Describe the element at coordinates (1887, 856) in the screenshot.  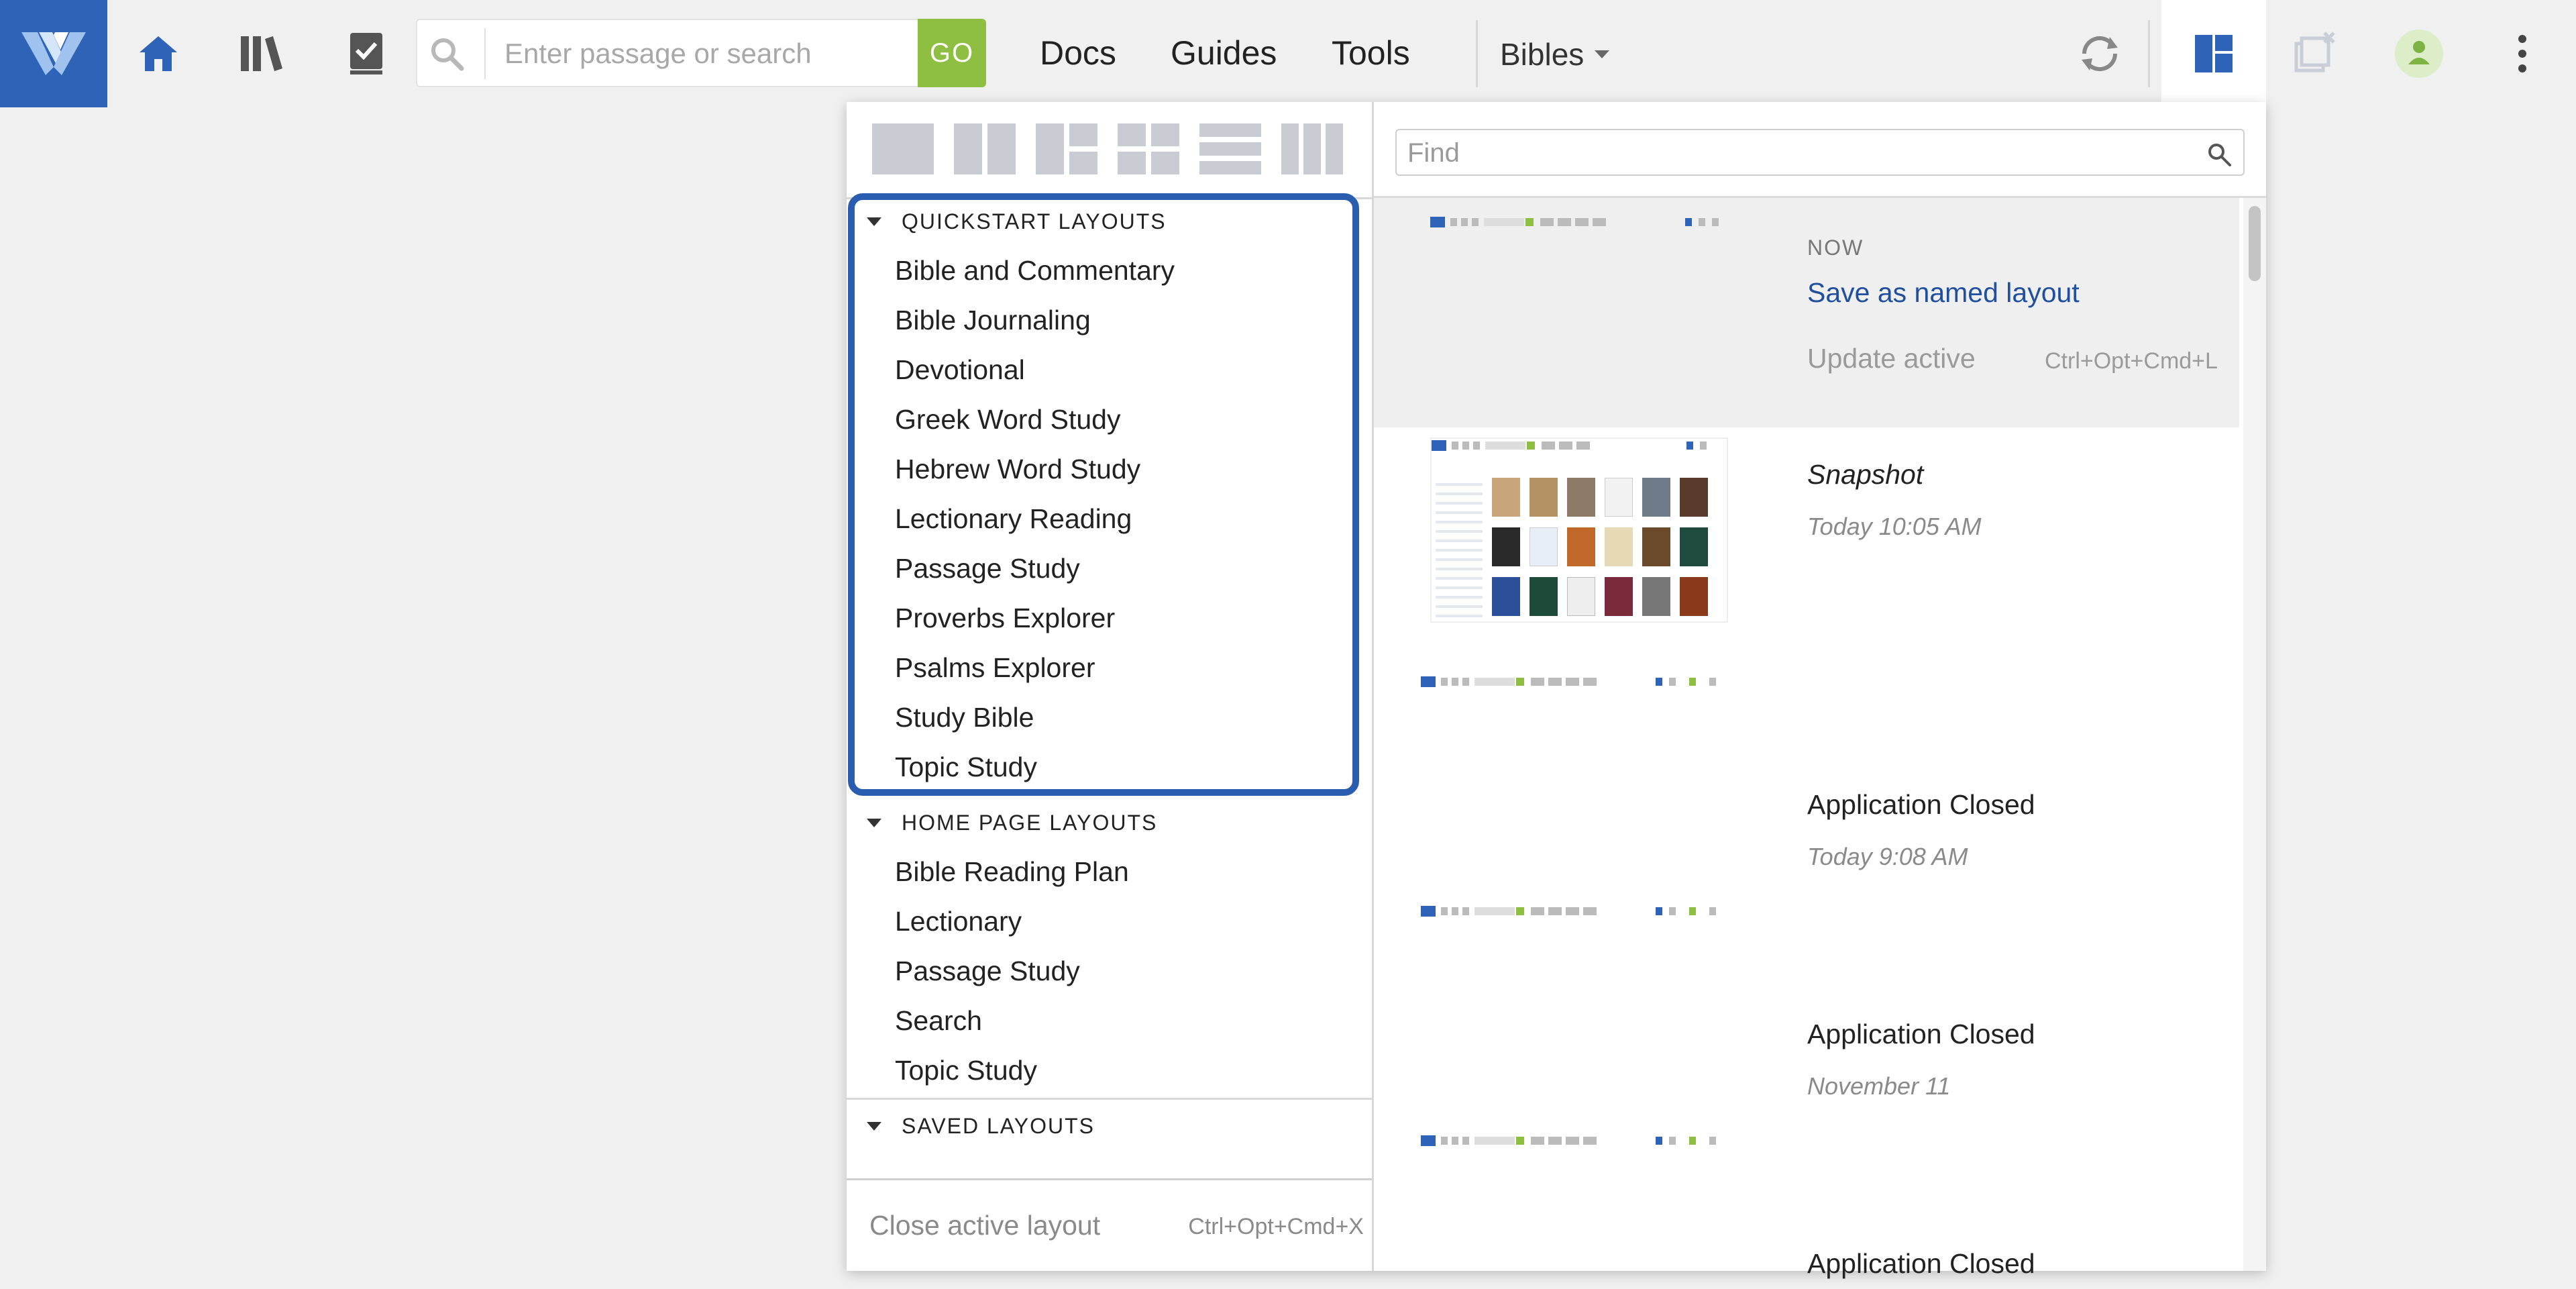
I see `history-date: Today 9:08 AM` at that location.